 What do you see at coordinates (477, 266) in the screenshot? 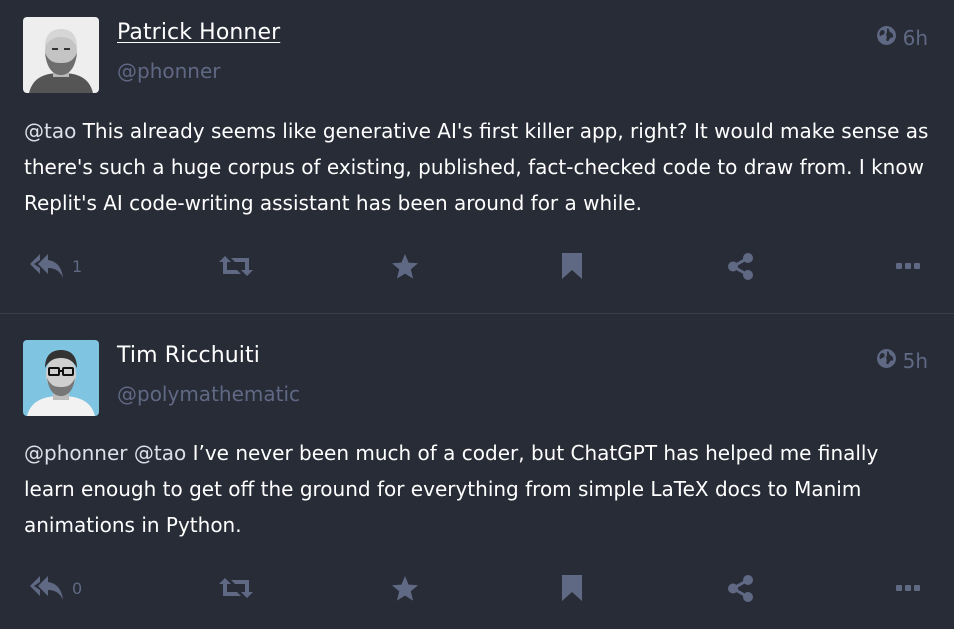
I see `action-bar: 1` at bounding box center [477, 266].